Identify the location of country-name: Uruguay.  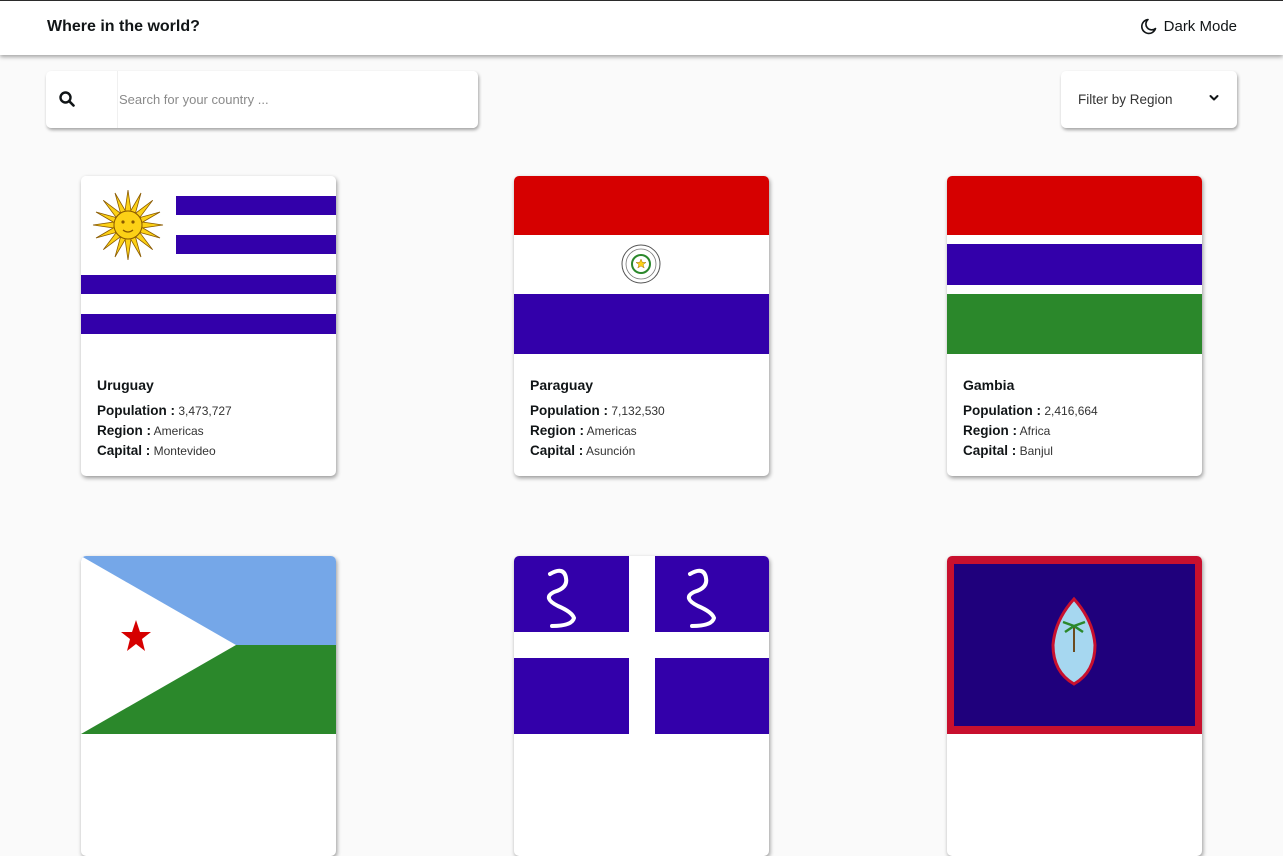
(125, 385).